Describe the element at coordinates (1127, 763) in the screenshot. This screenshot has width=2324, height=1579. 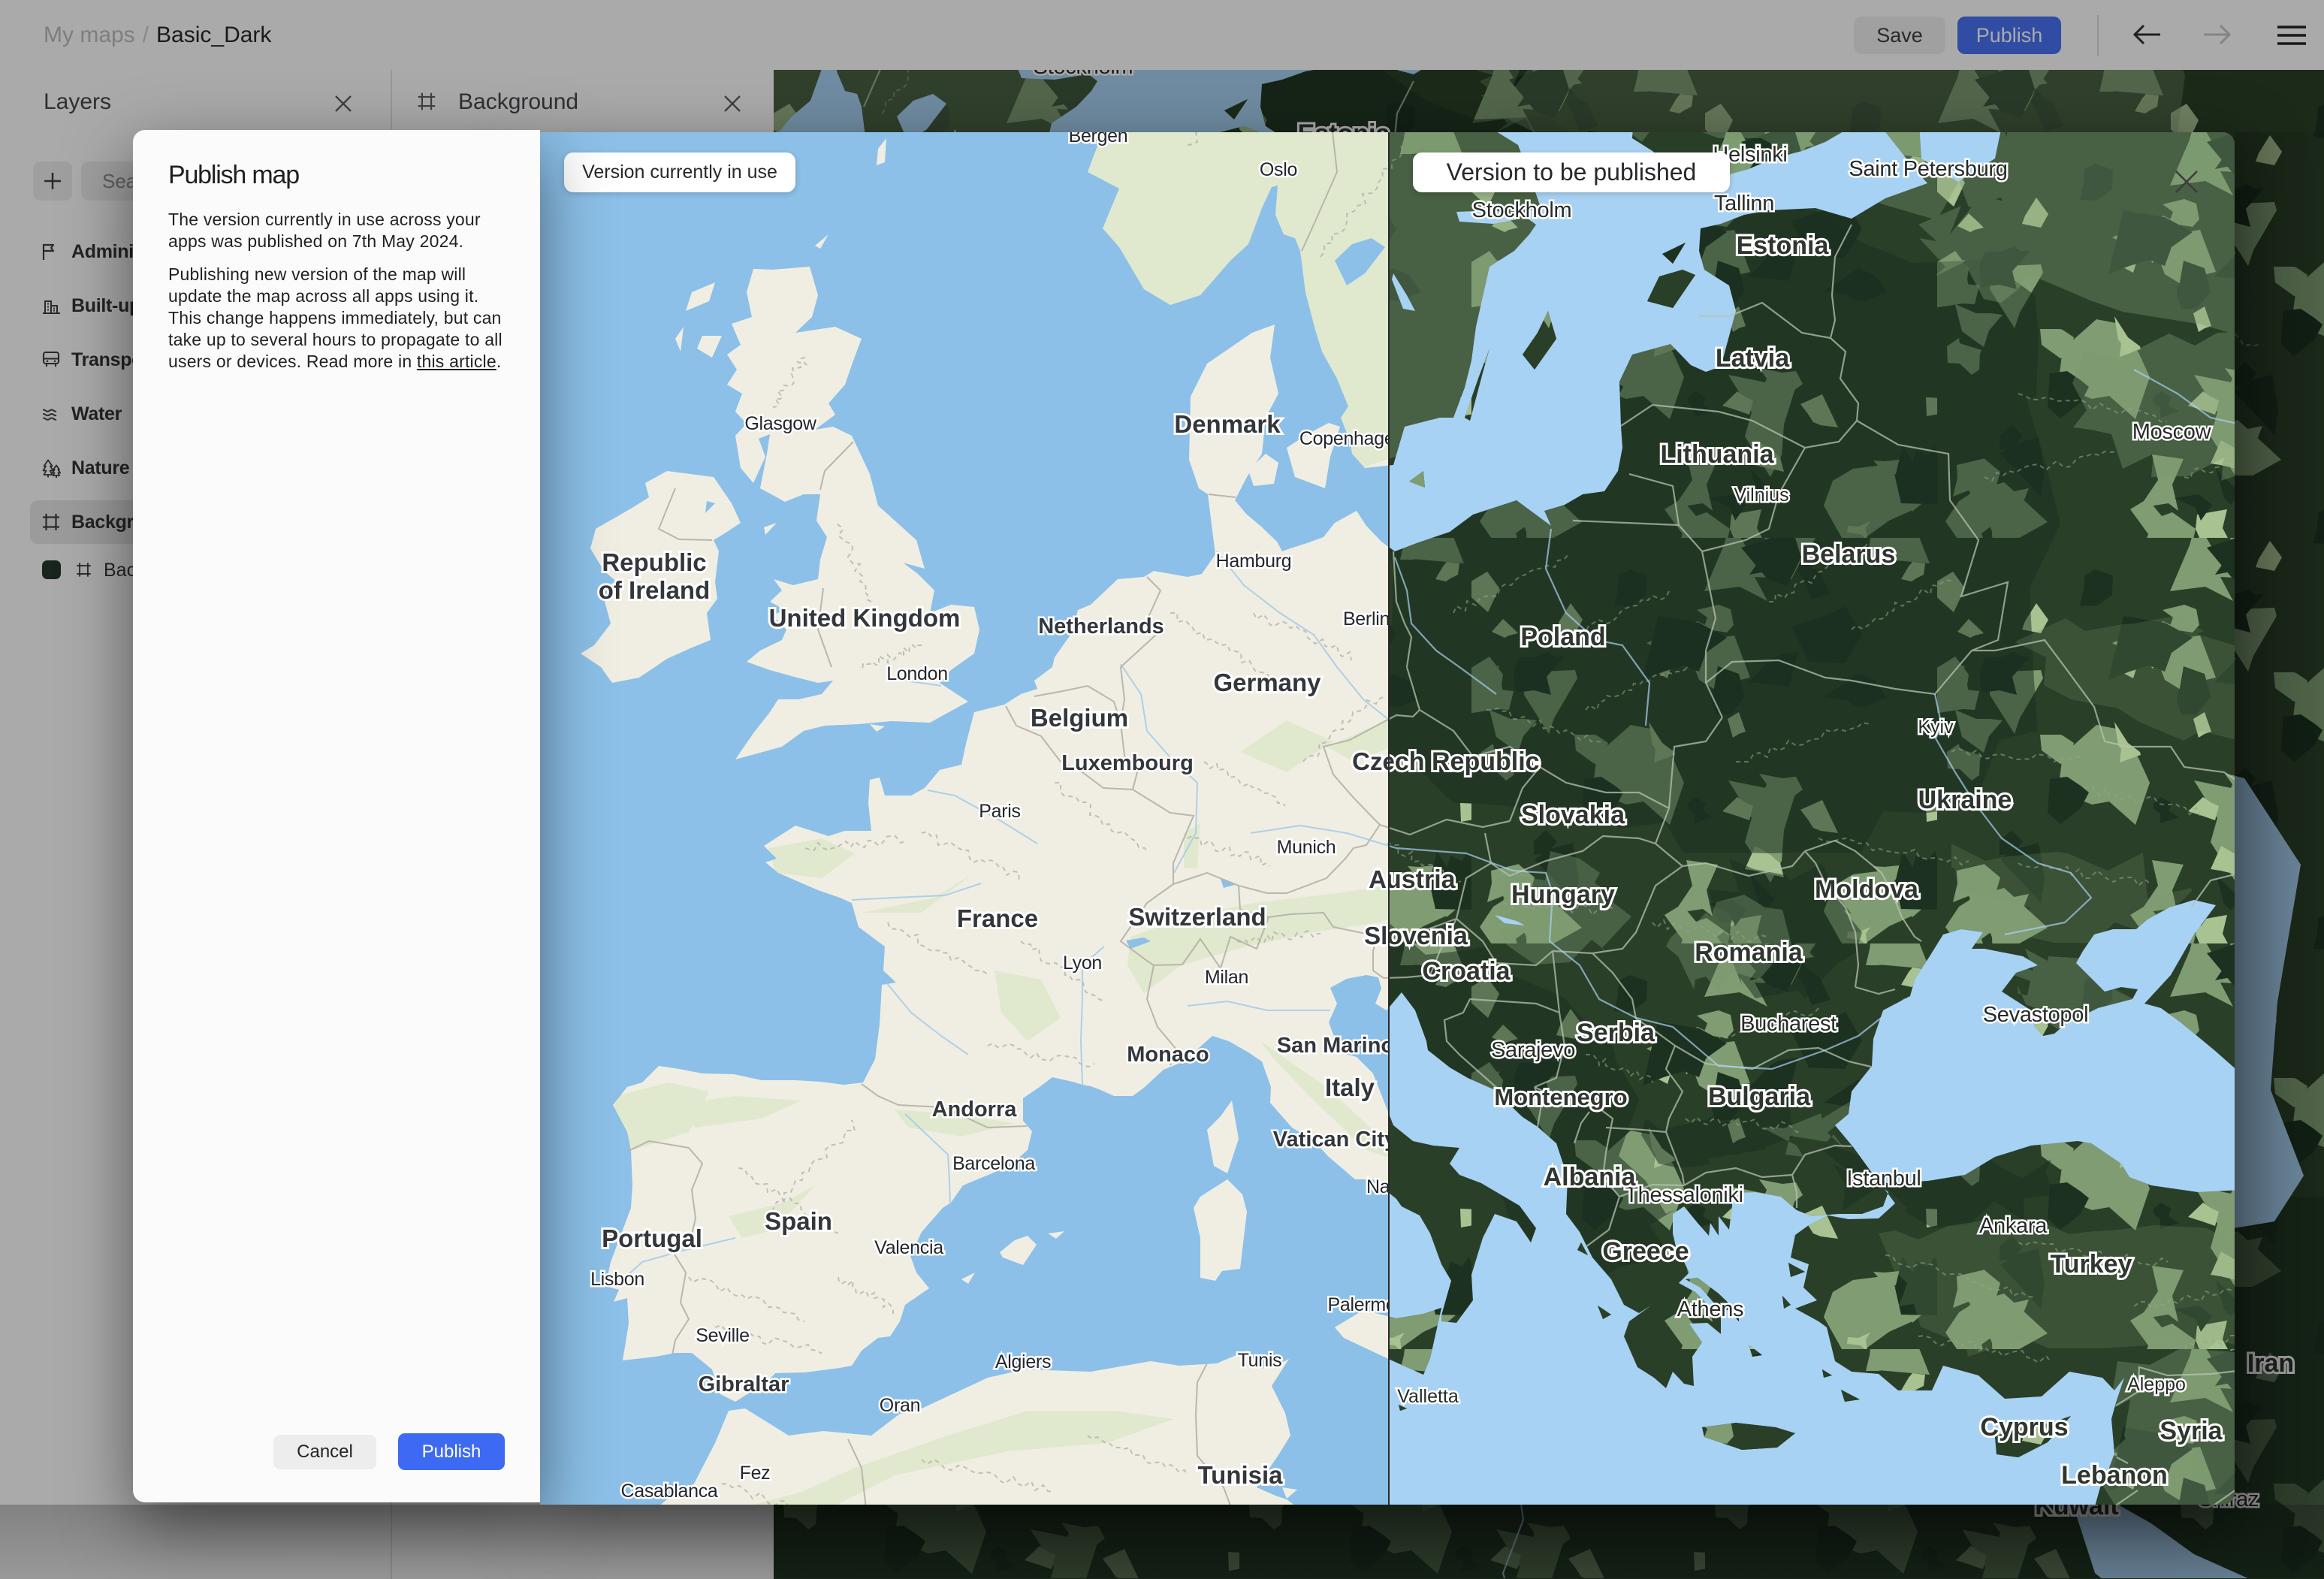
I see `svg-text: Luxembourg` at that location.